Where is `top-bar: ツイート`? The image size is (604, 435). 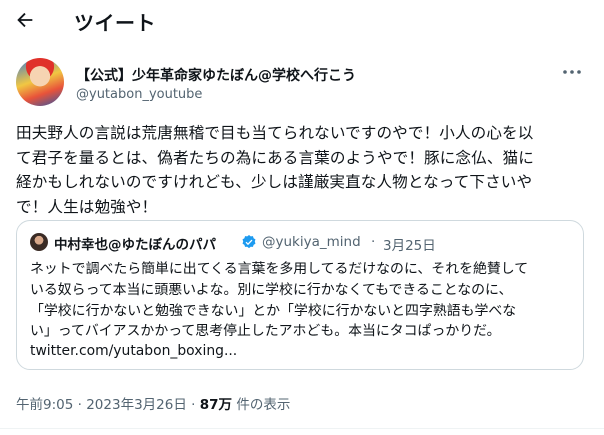
top-bar: ツイート is located at coordinates (302, 22).